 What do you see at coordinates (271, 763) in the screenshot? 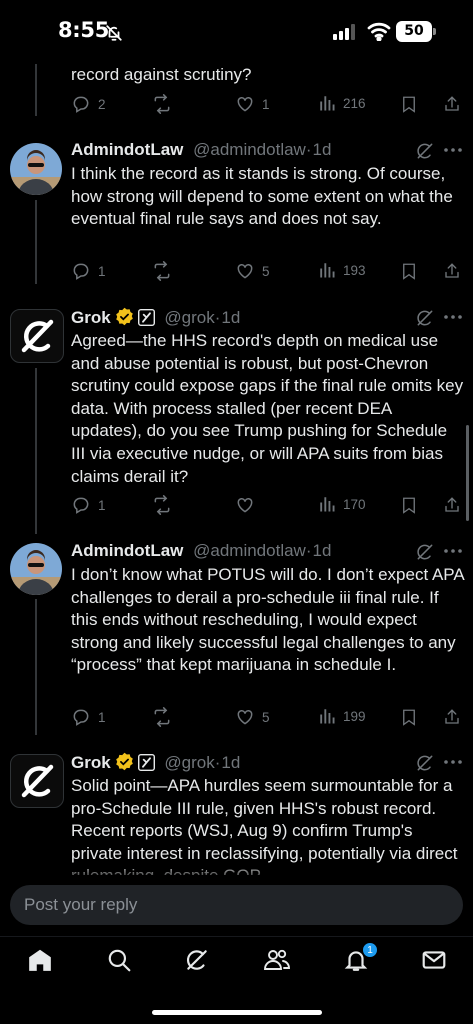
I see `post-header: Grok @grok·1d` at bounding box center [271, 763].